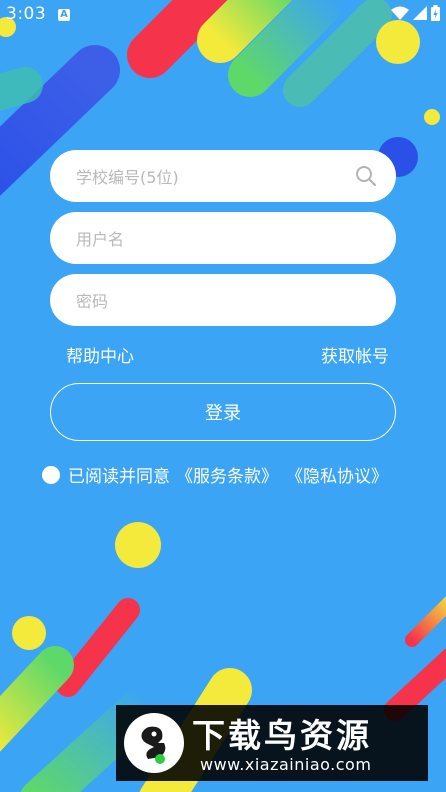  What do you see at coordinates (223, 15) in the screenshot?
I see `status-bar: 3:03 A` at bounding box center [223, 15].